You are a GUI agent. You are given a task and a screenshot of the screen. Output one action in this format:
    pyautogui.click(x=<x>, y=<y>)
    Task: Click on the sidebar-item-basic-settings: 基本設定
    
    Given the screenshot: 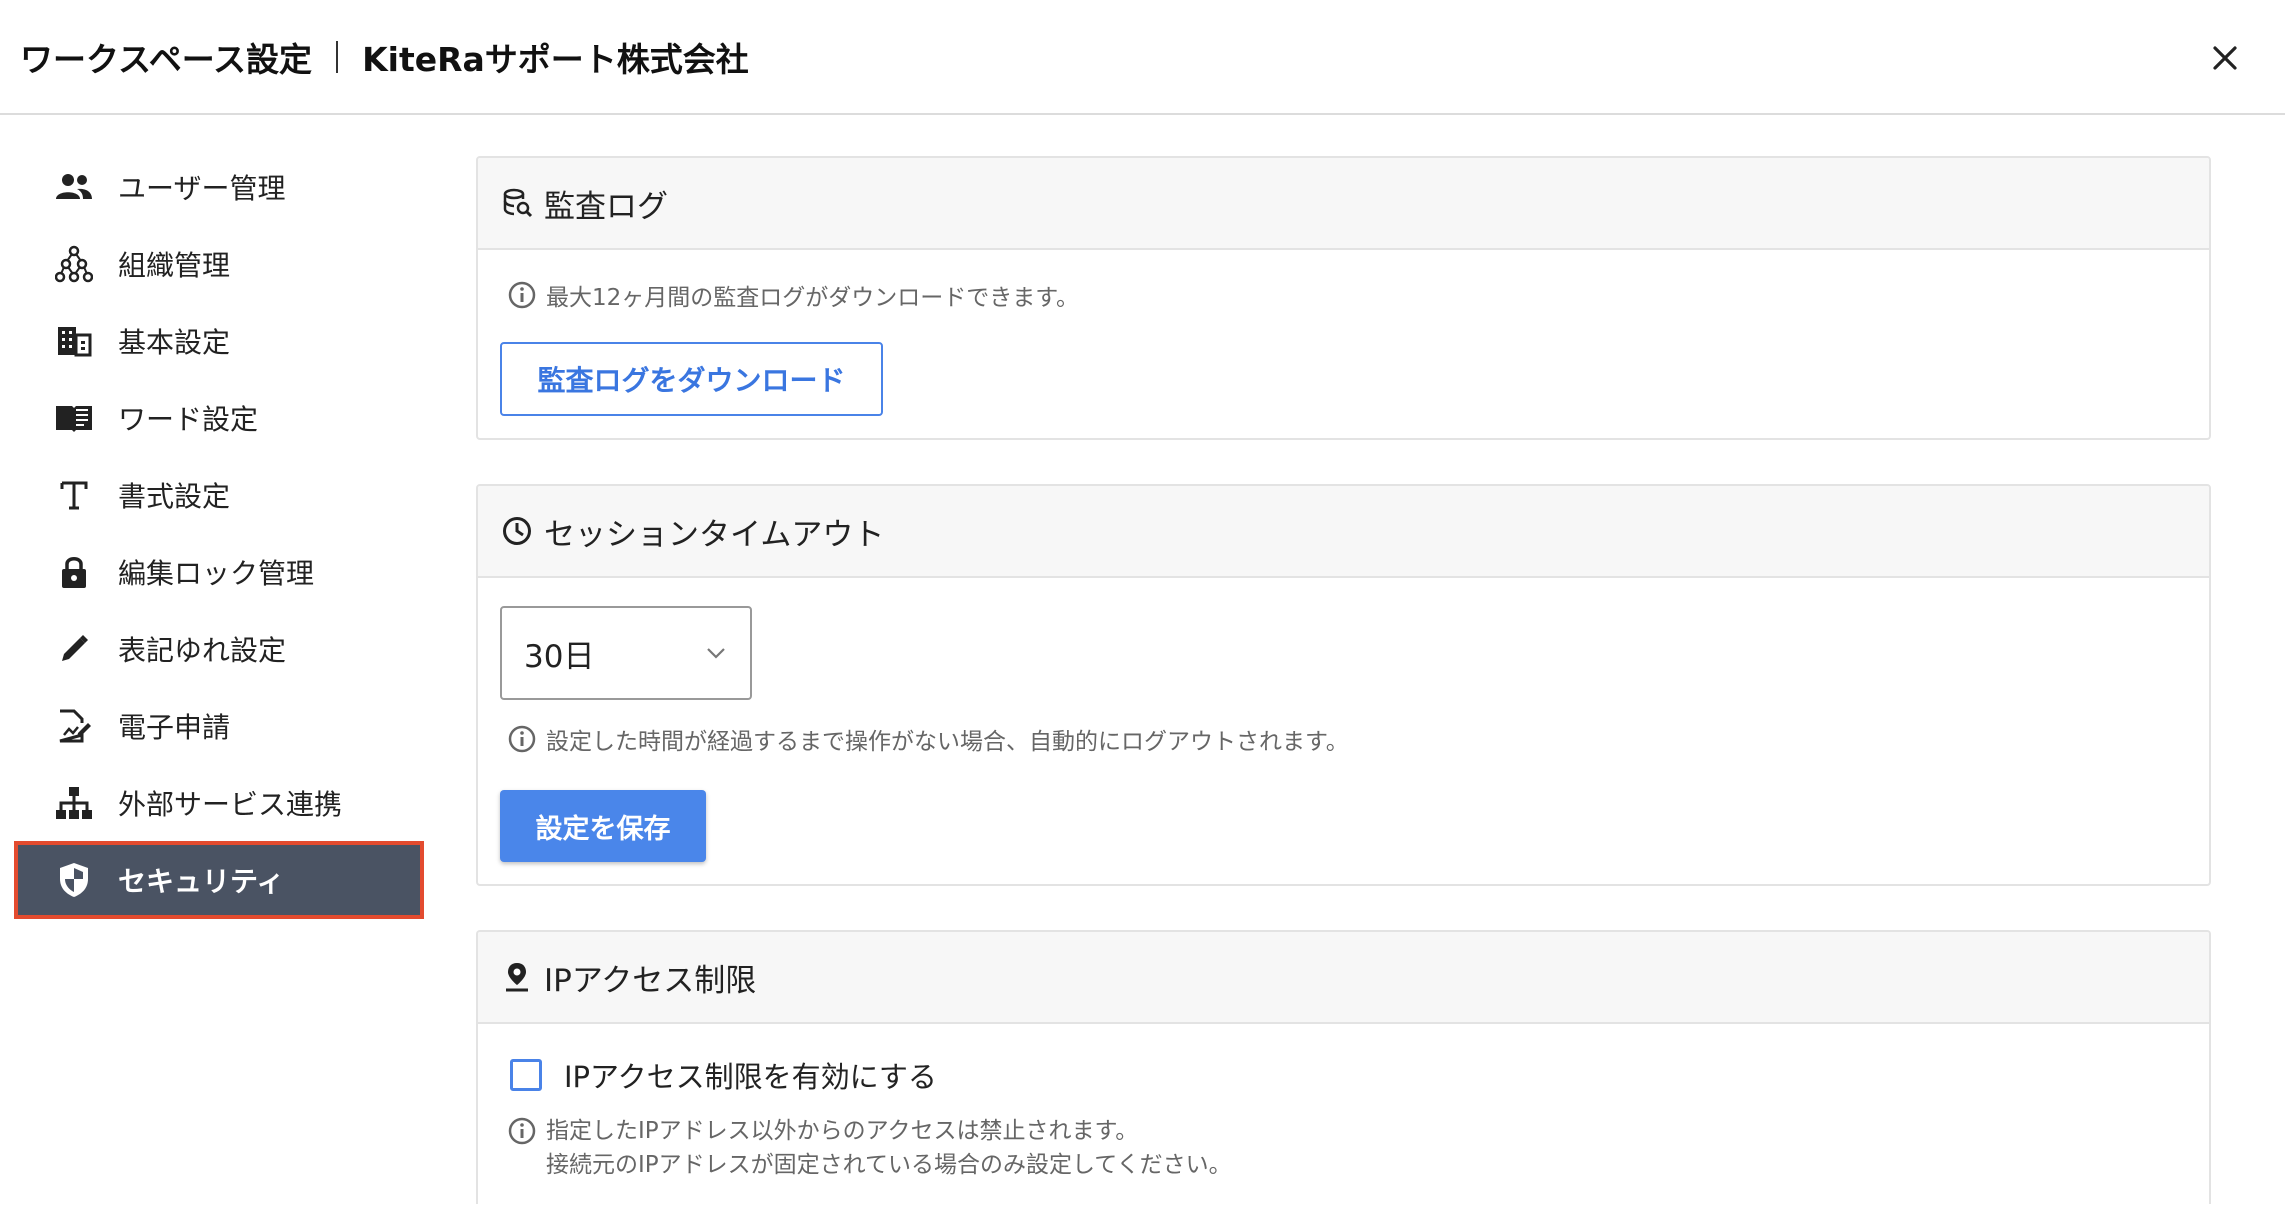 What is the action you would take?
    pyautogui.click(x=219, y=340)
    